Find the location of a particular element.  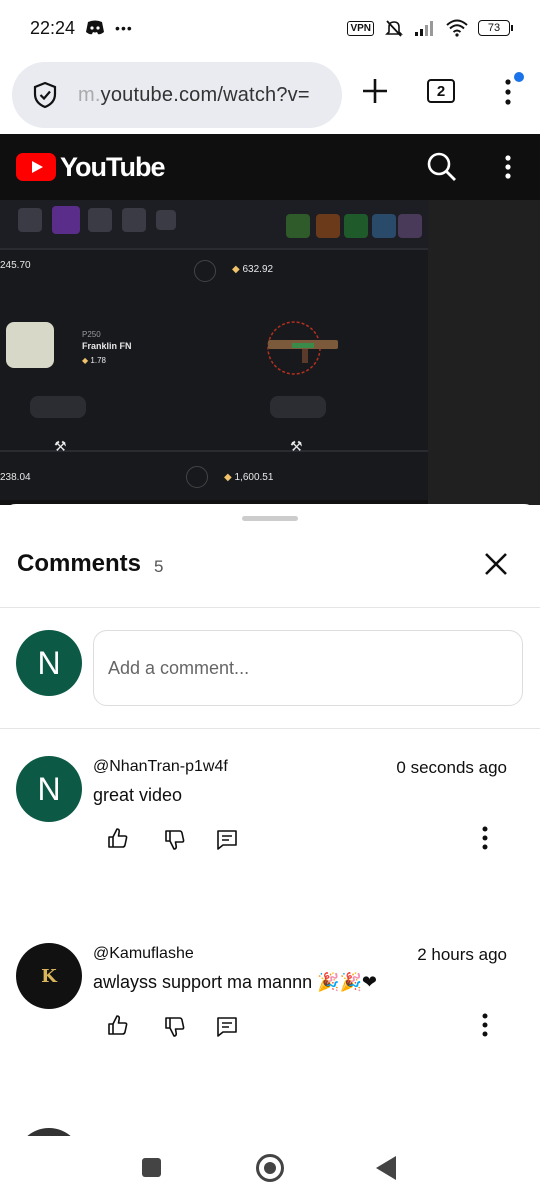

youtube-logo: YouTube is located at coordinates (90, 167).